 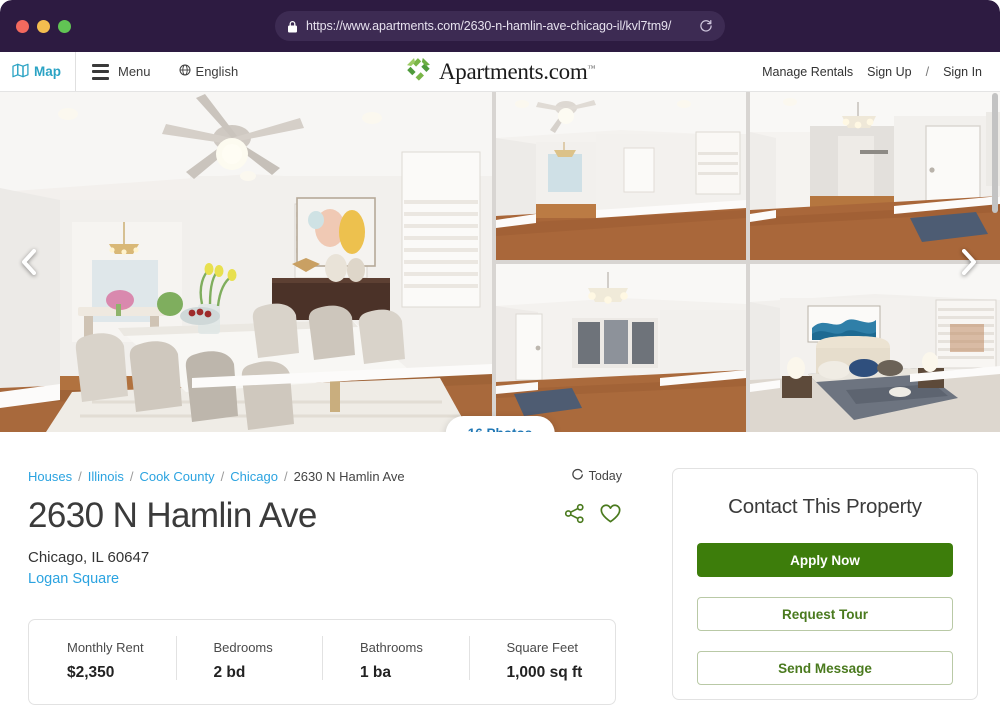 What do you see at coordinates (106, 476) in the screenshot?
I see `breadcrumb-item-illinois: Illinois` at bounding box center [106, 476].